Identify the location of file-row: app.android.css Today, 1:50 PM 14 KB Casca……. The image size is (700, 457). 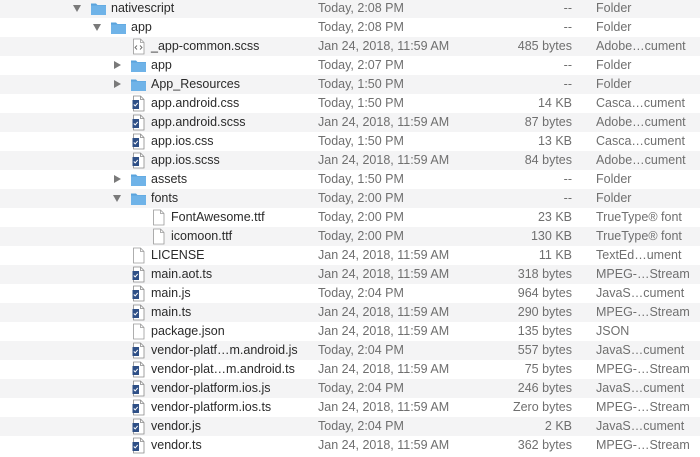
(350, 103).